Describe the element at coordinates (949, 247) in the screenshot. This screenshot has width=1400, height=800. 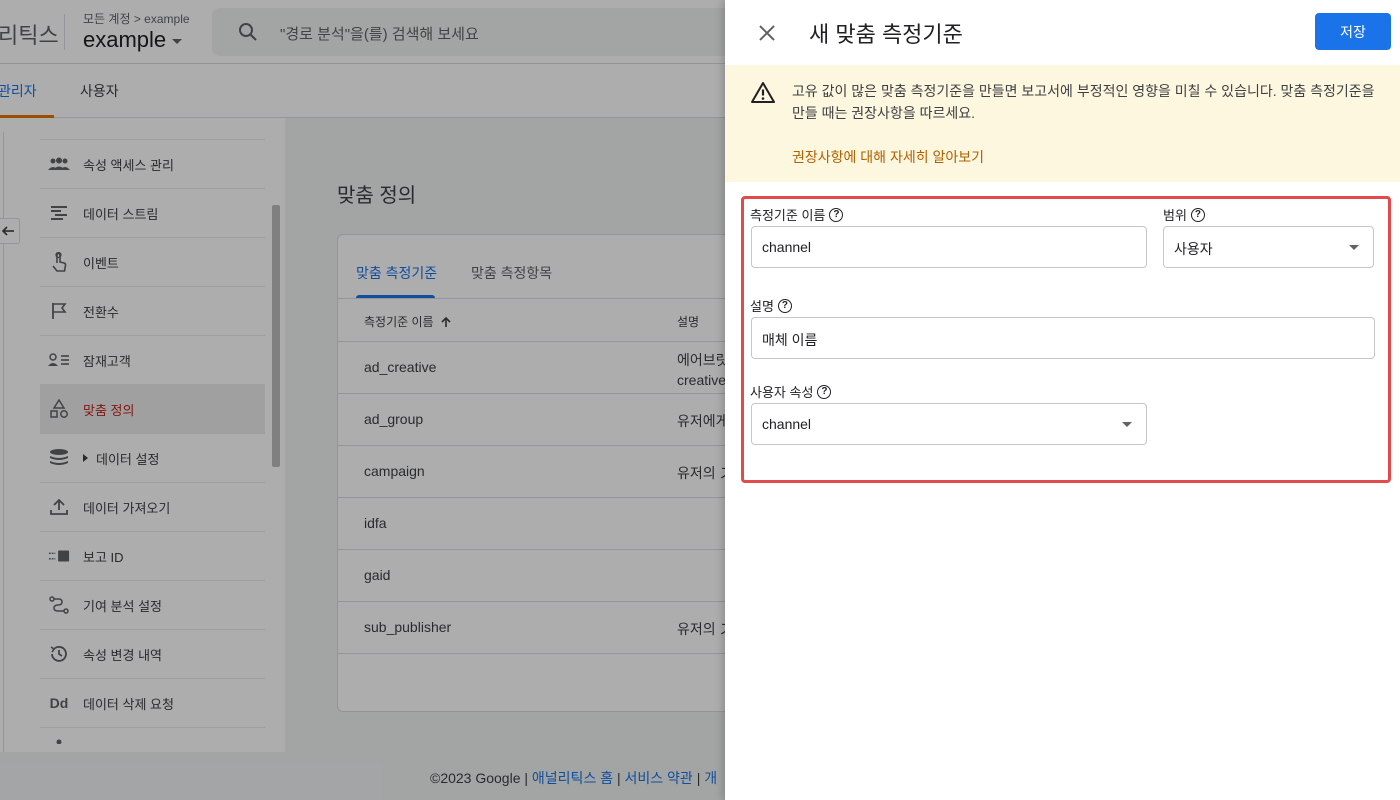
I see `dimension-name-input: channel` at that location.